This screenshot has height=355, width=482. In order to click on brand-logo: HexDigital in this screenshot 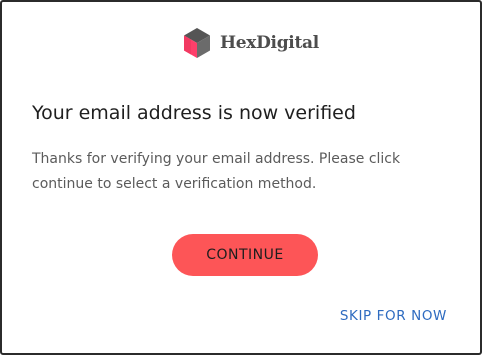, I will do `click(250, 43)`.